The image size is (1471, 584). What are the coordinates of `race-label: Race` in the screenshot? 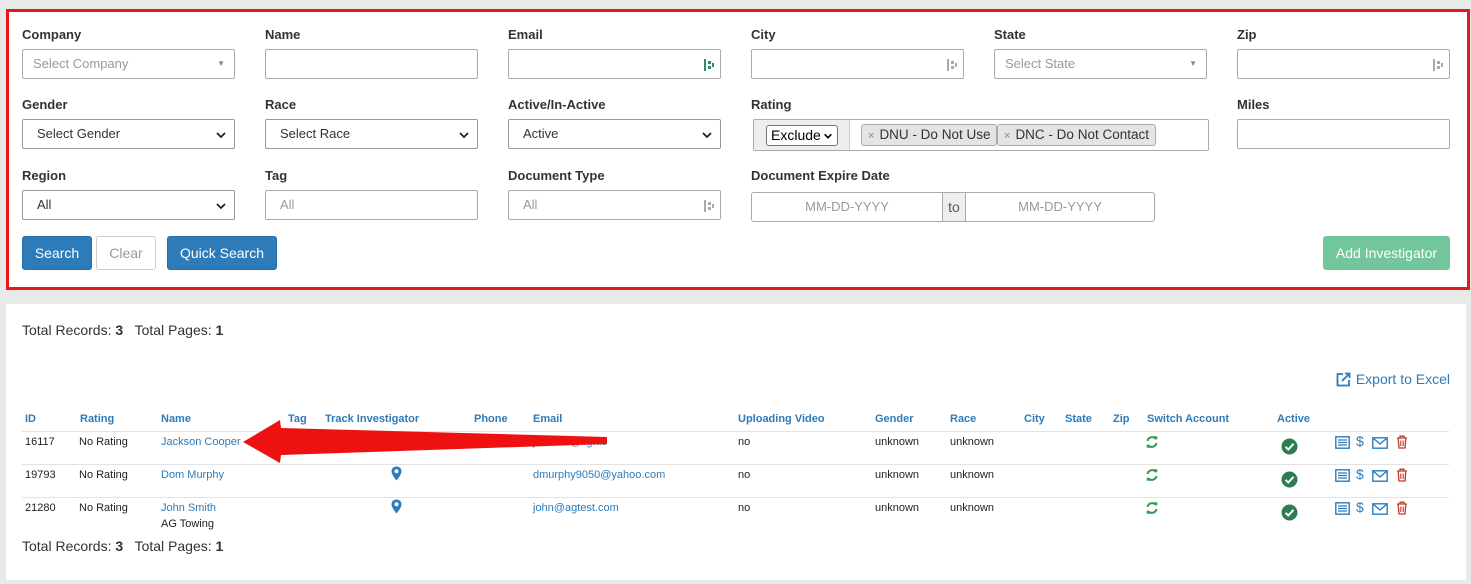 It's located at (281, 104).